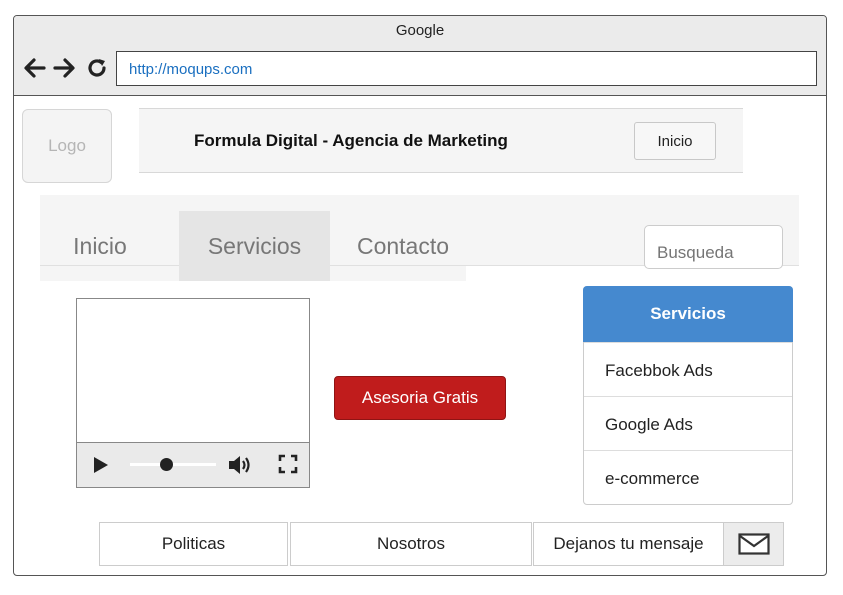 The height and width of the screenshot is (595, 843). Describe the element at coordinates (65, 68) in the screenshot. I see `forward-arrow-icon` at that location.